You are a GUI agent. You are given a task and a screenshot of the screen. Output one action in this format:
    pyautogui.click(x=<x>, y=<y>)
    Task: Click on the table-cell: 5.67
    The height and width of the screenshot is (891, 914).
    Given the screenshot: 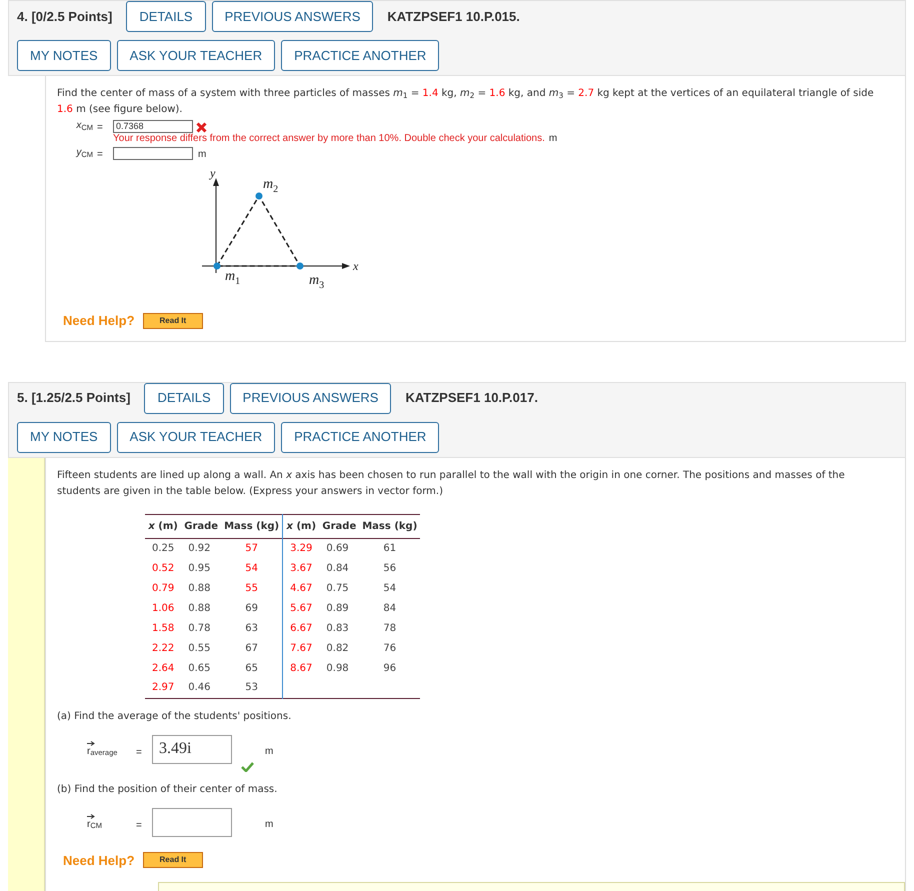 What is the action you would take?
    pyautogui.click(x=301, y=608)
    